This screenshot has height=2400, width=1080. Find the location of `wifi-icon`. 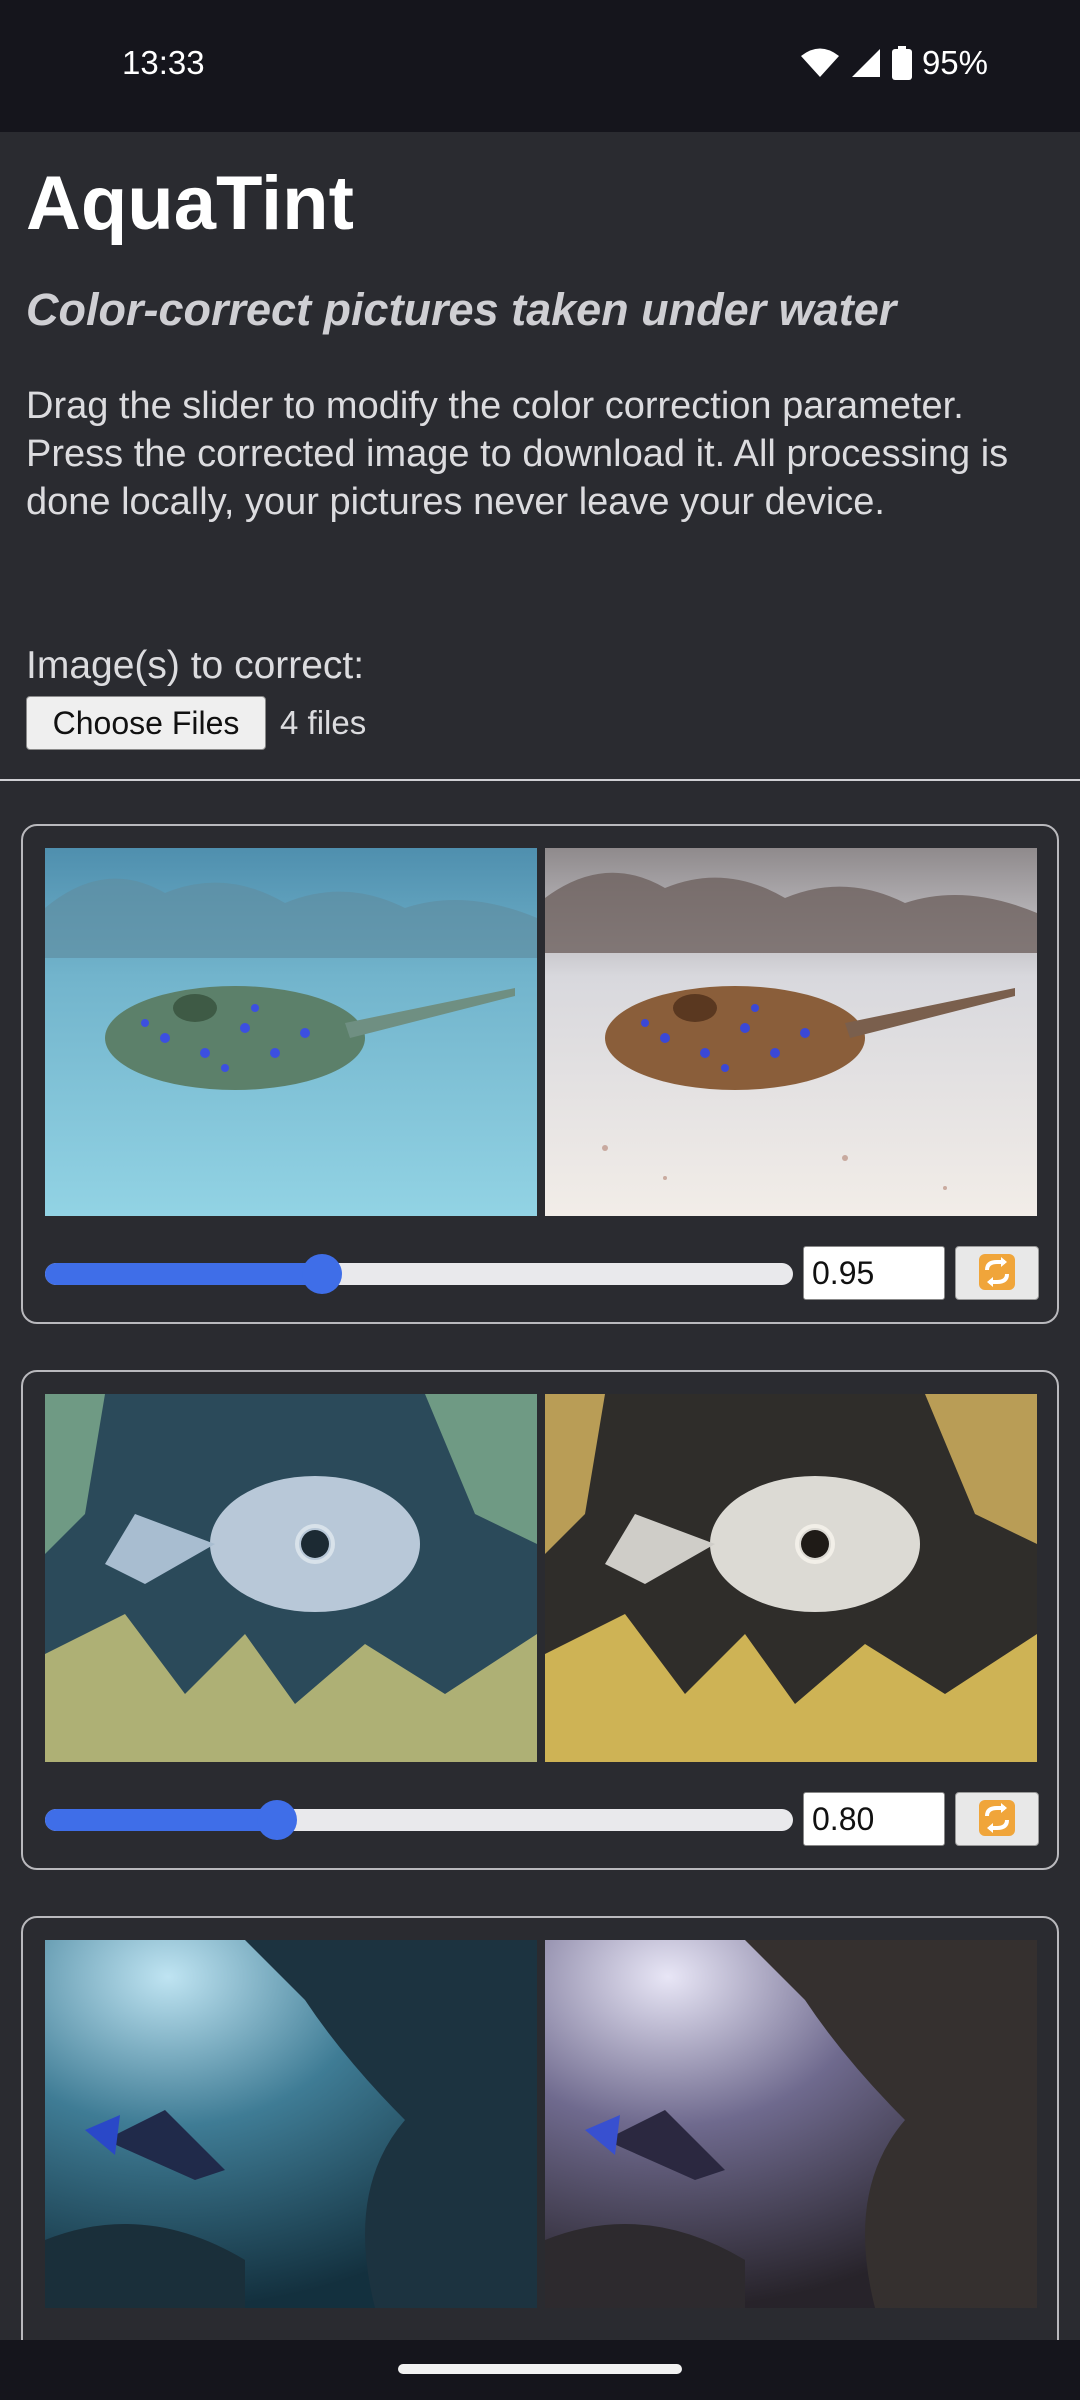

wifi-icon is located at coordinates (820, 63).